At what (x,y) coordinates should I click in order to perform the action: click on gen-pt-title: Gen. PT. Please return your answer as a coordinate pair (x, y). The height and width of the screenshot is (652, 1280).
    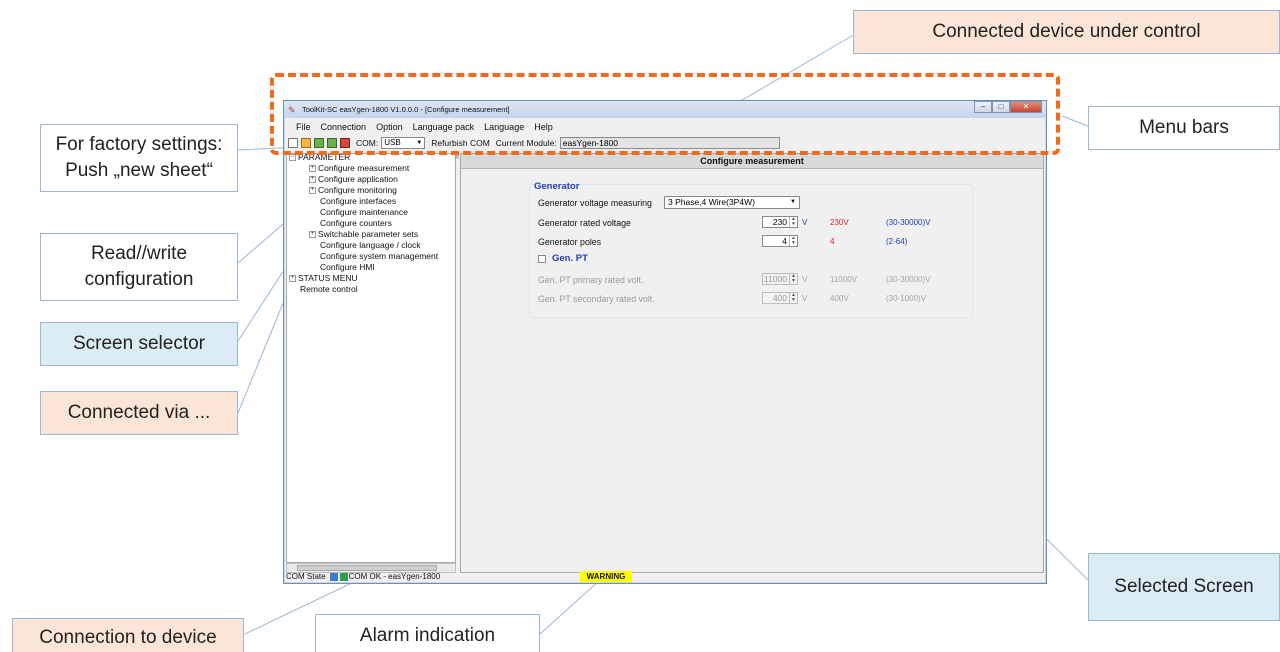
    Looking at the image, I should click on (570, 258).